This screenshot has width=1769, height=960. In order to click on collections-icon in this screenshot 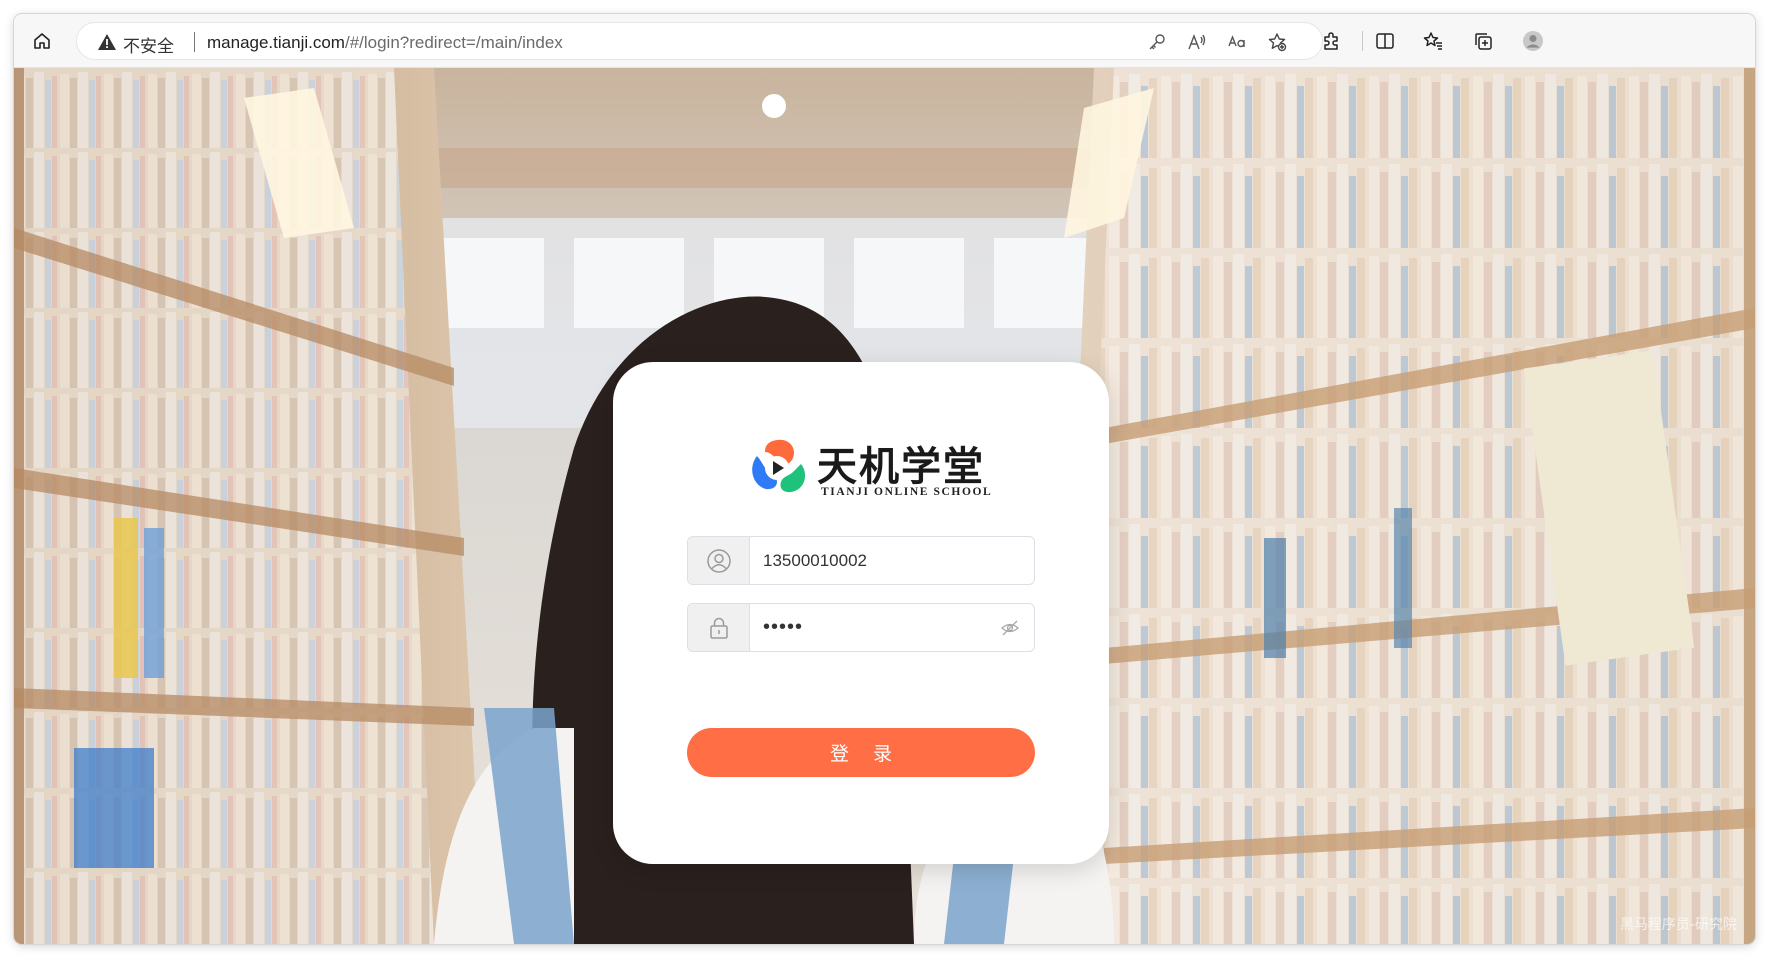, I will do `click(1483, 41)`.